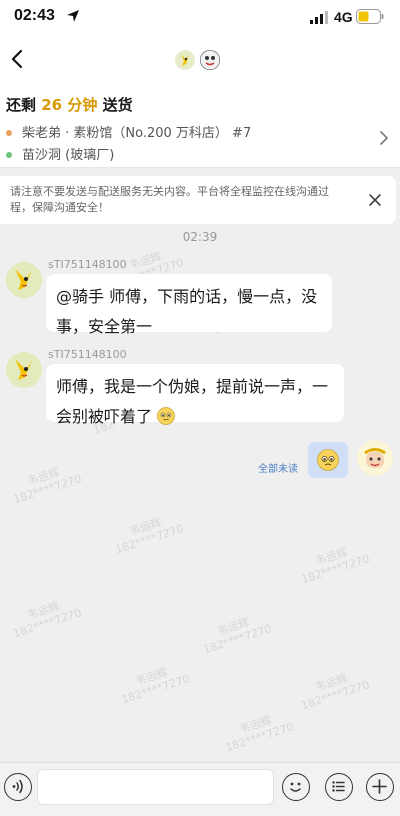 The image size is (400, 816). I want to click on message-text: @骑手 师傅，下雨的话，慢一点，没事，安全第一, so click(187, 311).